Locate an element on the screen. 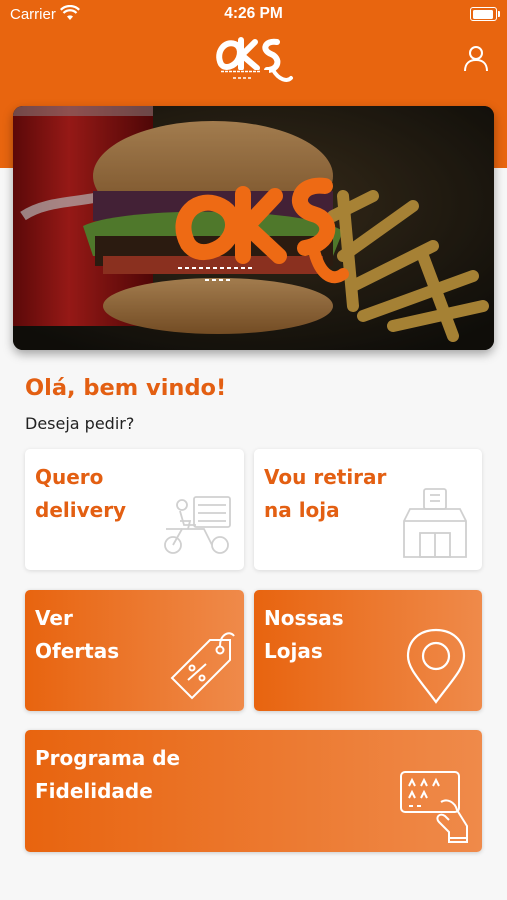 This screenshot has width=507, height=900. status-bar: Carrier 4:26 PM is located at coordinates (253, 15).